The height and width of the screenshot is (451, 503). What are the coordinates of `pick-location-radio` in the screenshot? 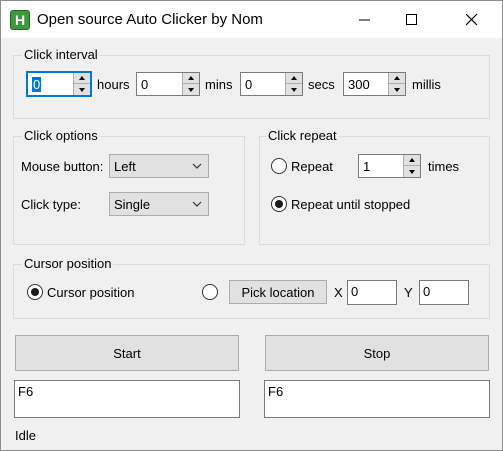 It's located at (210, 292).